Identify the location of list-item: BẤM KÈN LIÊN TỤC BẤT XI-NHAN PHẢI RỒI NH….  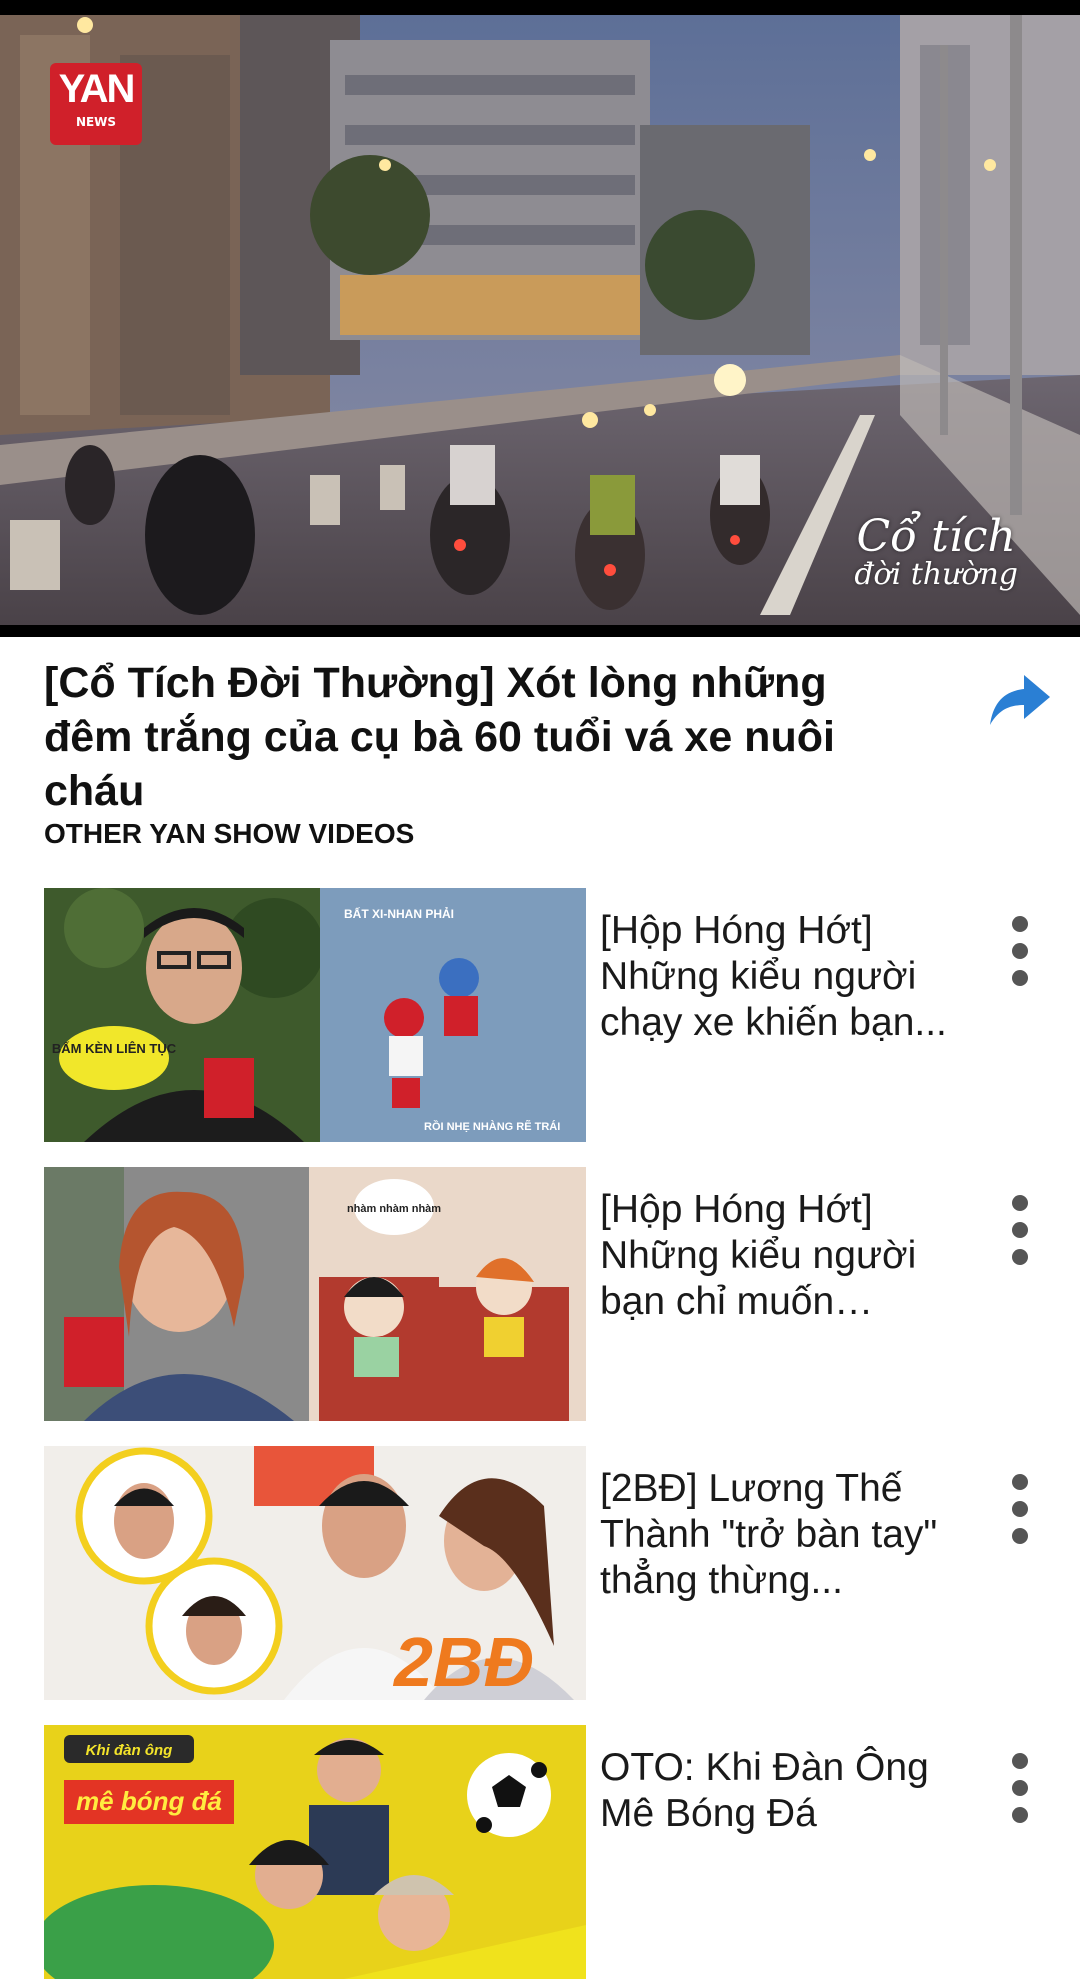
(540, 1015).